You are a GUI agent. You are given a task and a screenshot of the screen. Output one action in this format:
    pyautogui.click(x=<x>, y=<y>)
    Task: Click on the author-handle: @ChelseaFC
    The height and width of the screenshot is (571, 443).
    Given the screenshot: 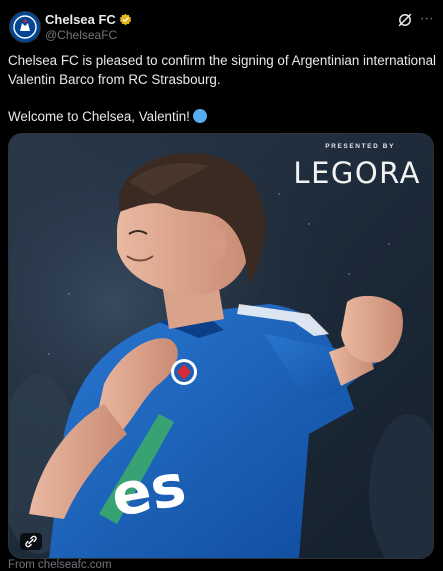 What is the action you would take?
    pyautogui.click(x=81, y=35)
    